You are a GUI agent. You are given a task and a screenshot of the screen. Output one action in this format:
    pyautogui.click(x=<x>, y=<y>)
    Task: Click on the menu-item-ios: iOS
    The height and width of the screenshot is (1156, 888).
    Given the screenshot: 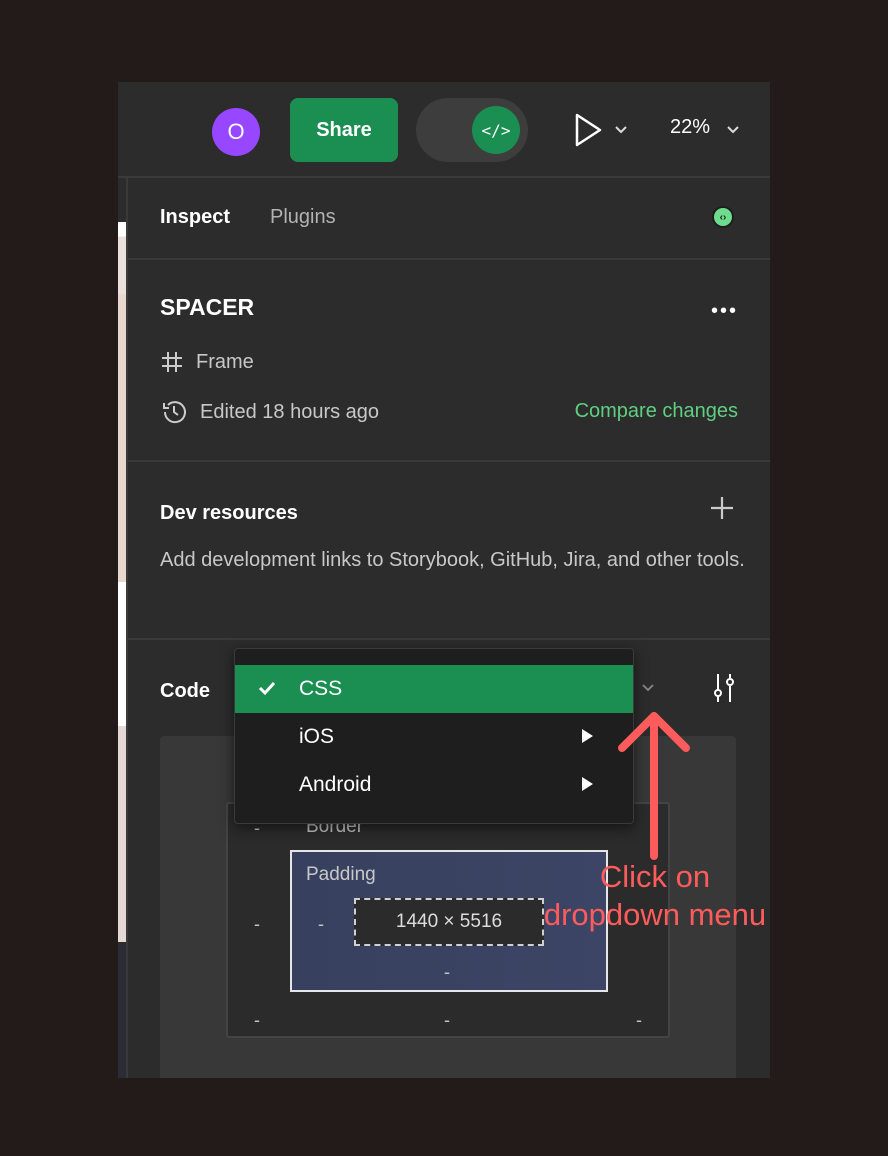 What is the action you would take?
    pyautogui.click(x=434, y=737)
    